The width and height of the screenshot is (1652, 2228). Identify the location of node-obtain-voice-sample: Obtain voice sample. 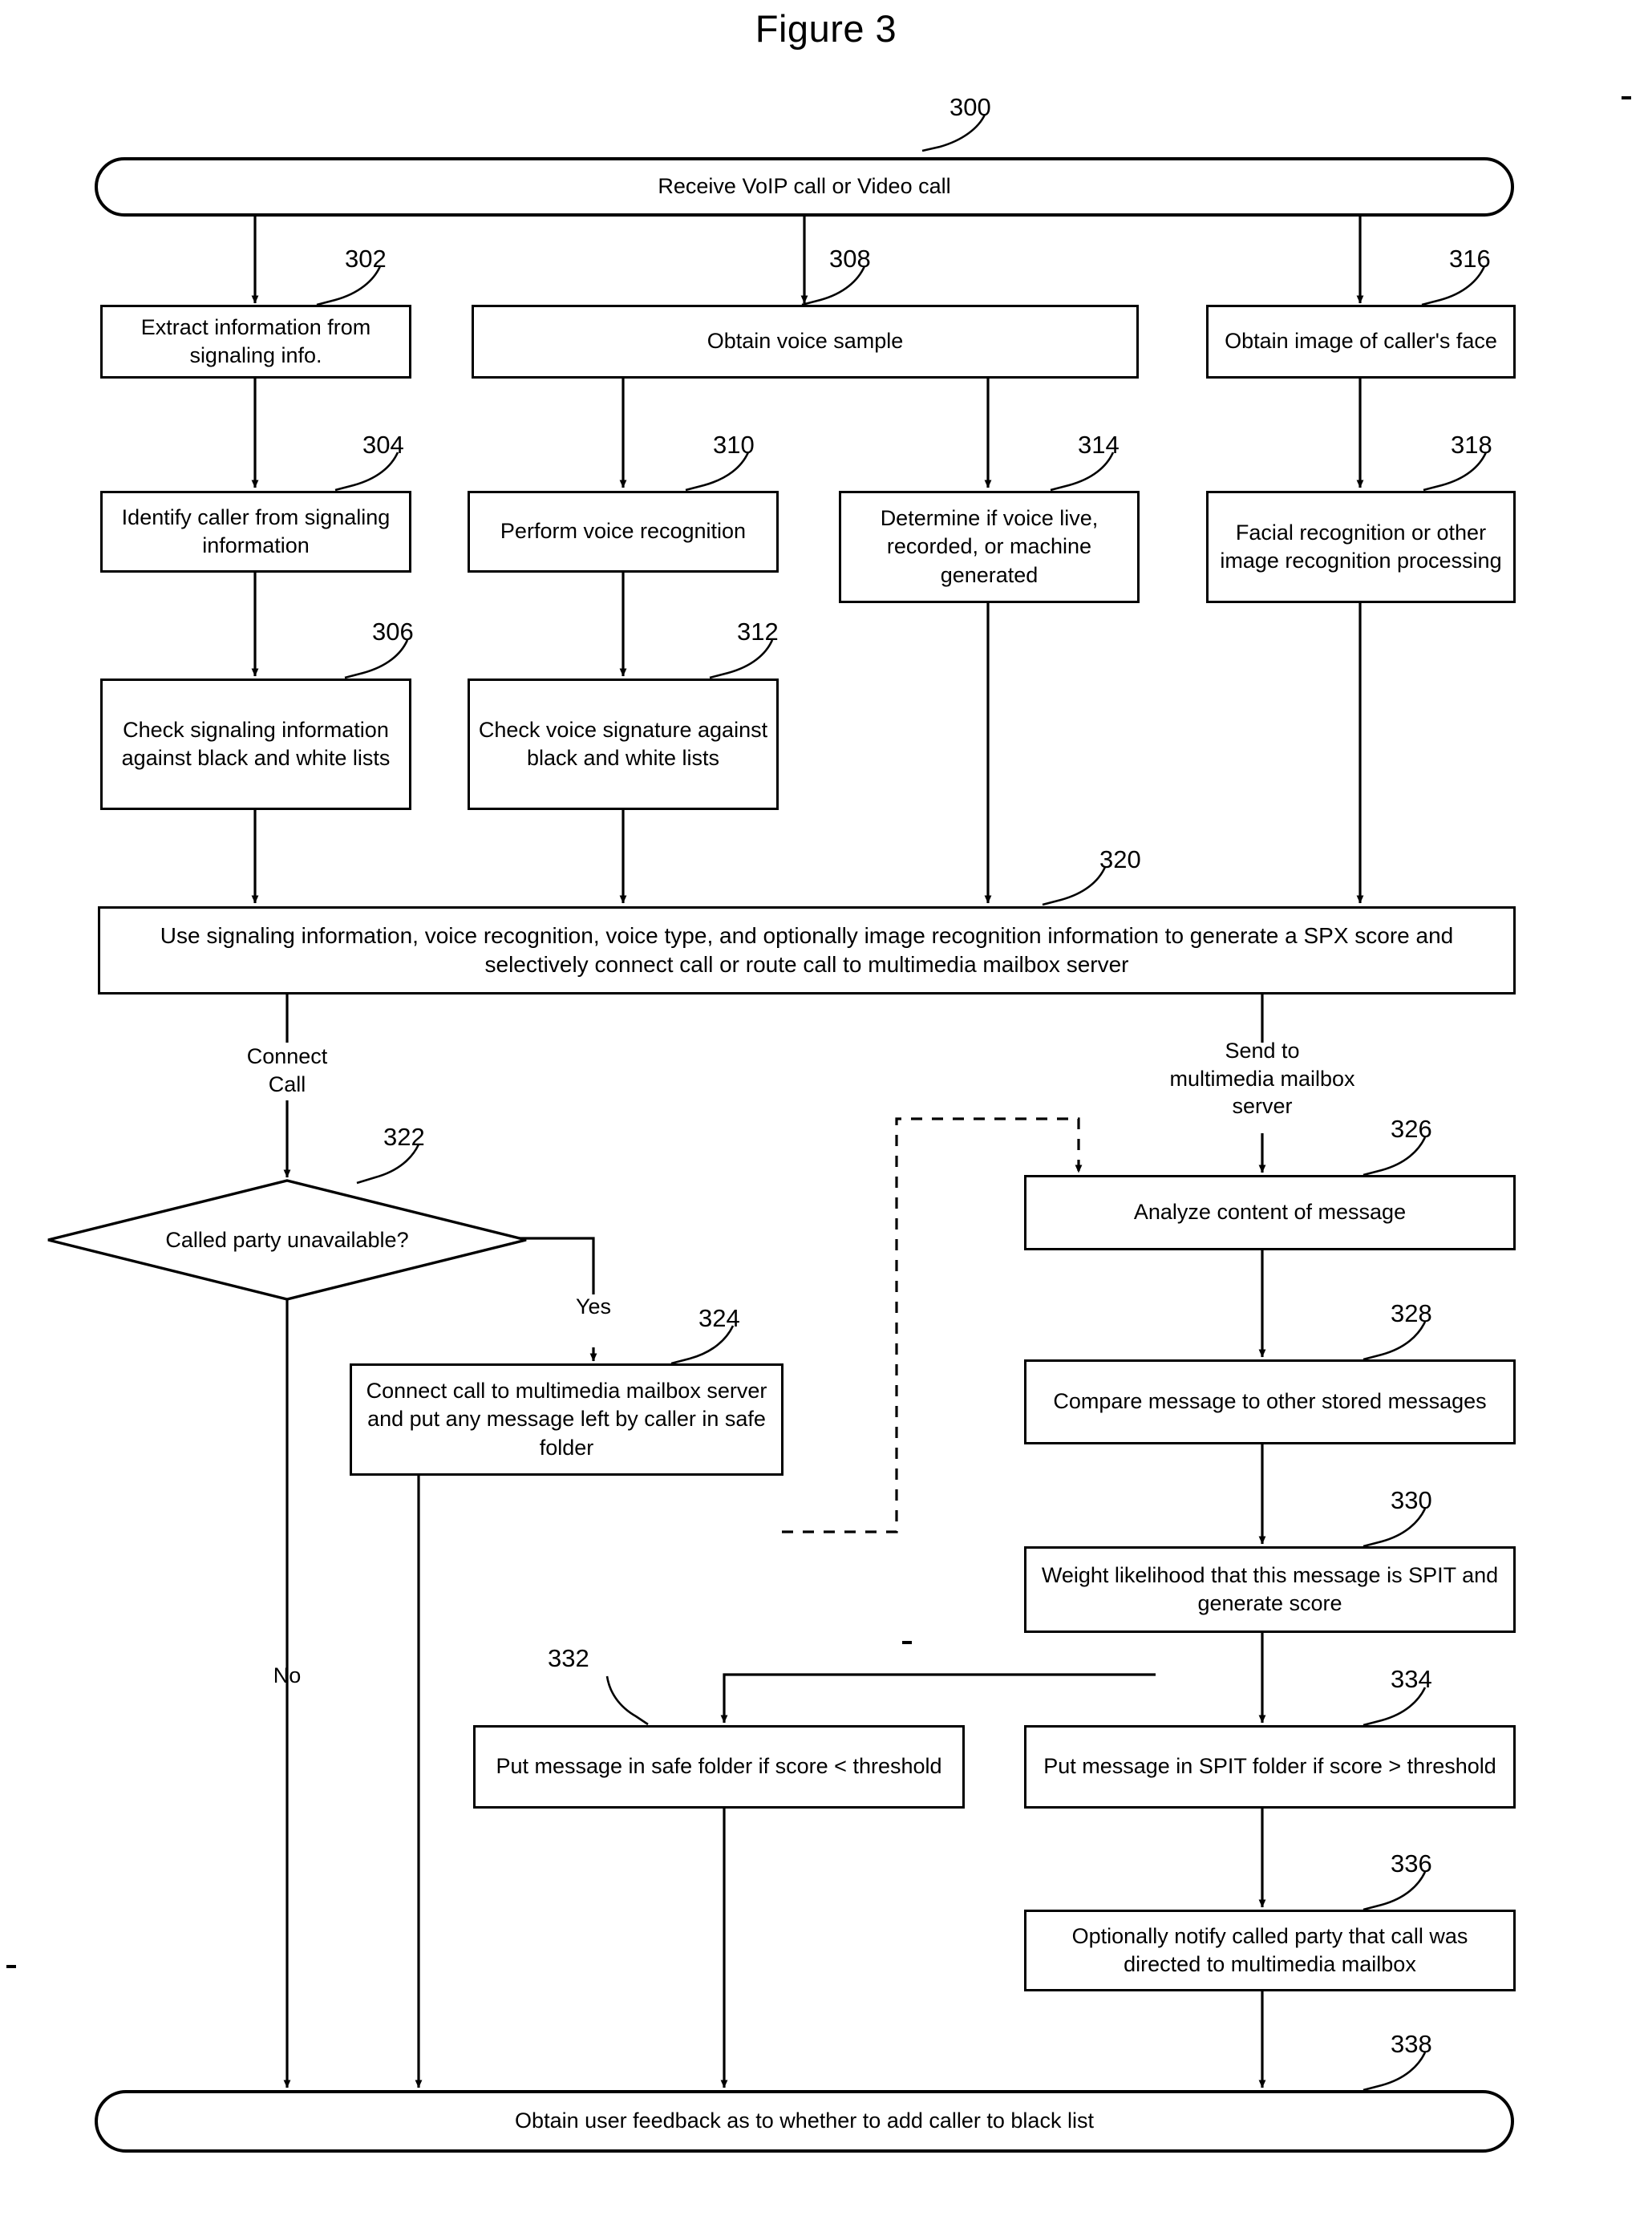
(805, 342).